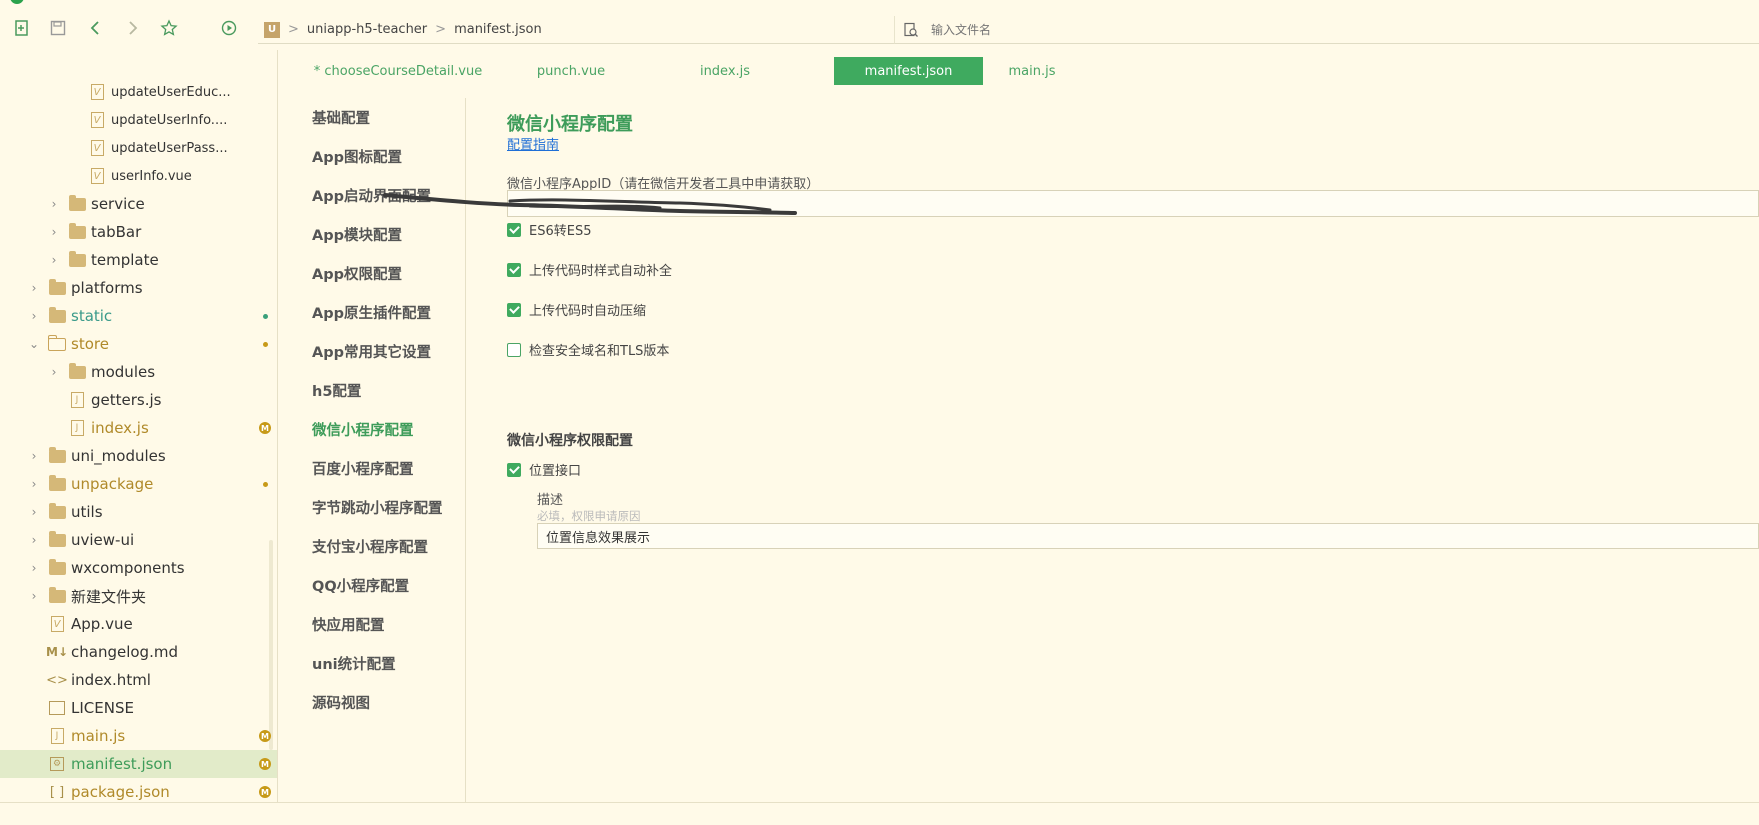 This screenshot has width=1759, height=825. Describe the element at coordinates (138, 316) in the screenshot. I see `file-tree-item: › static` at that location.